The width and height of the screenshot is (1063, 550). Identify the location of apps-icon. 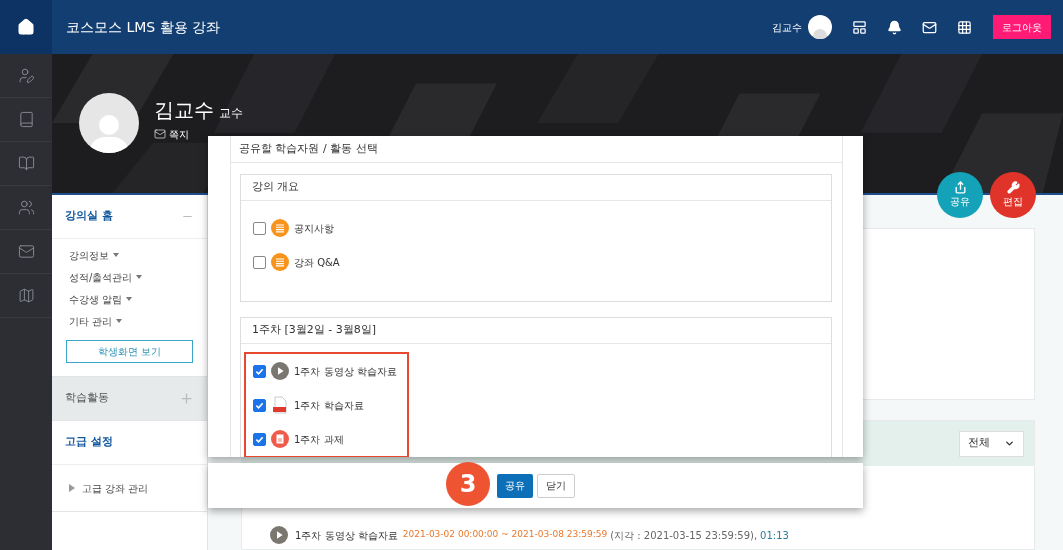
(964, 27).